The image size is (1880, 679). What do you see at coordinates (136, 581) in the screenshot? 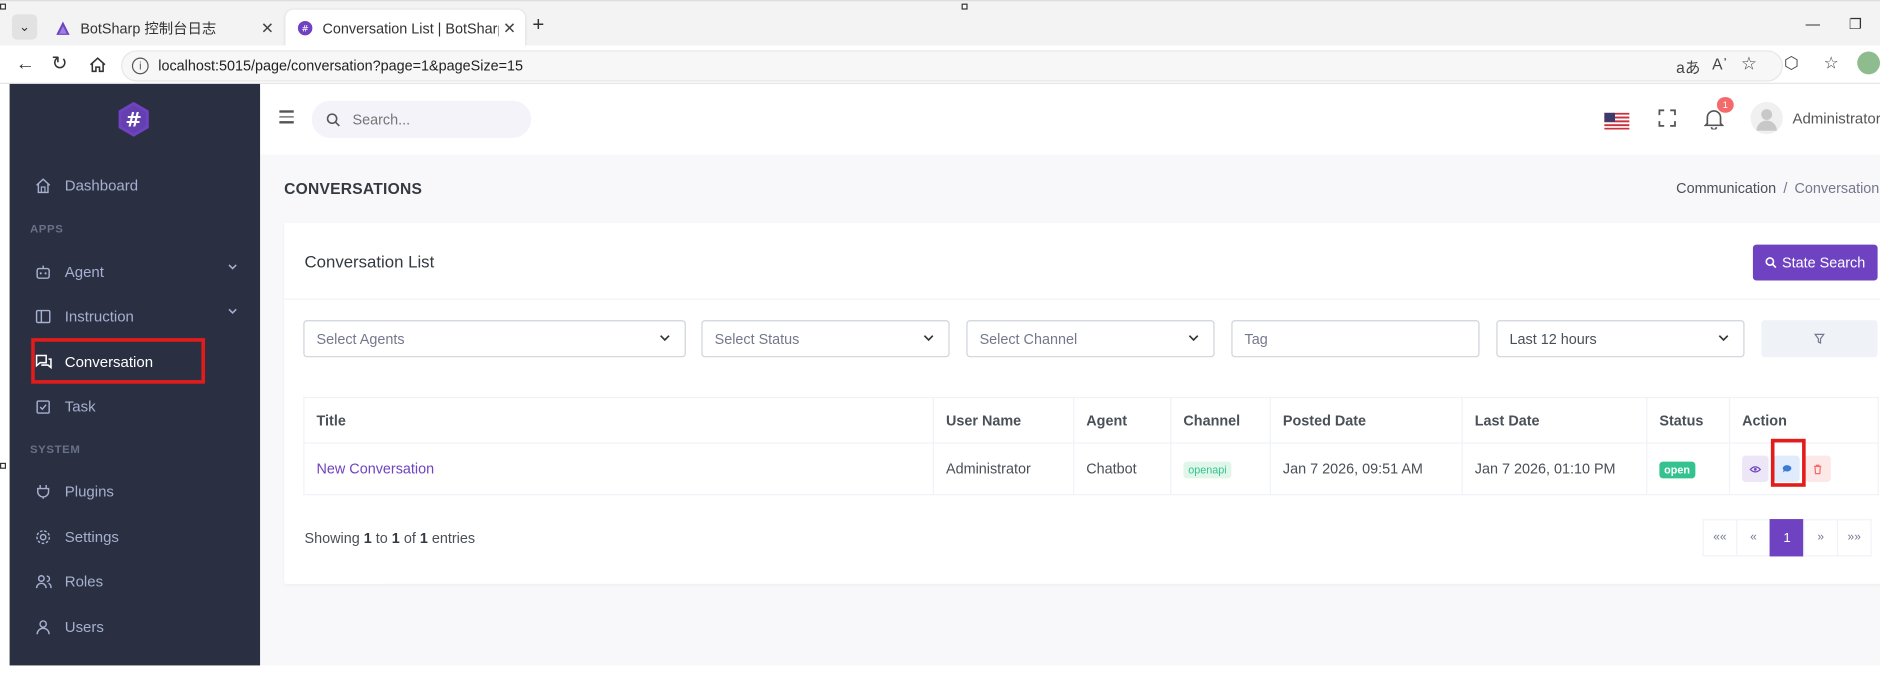
I see `sidebar-item-roles: Roles` at bounding box center [136, 581].